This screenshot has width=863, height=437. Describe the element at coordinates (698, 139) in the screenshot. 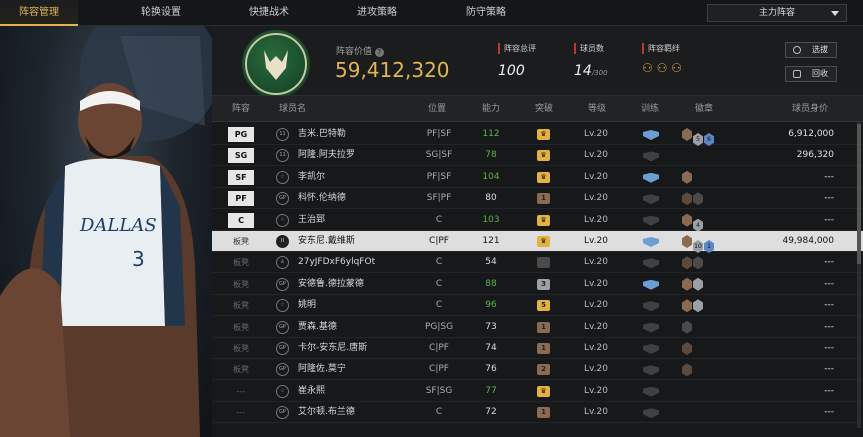

I see `badge-icon: 5` at that location.